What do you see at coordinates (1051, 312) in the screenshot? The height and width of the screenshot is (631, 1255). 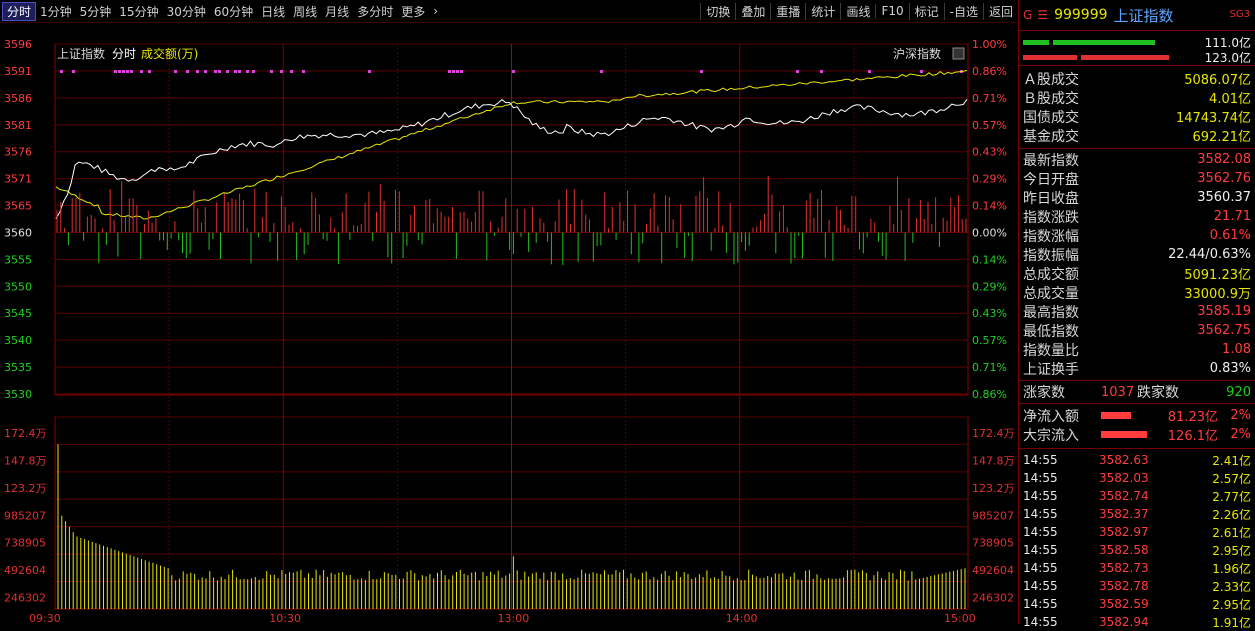 I see `index-stat-label: 最高指数` at bounding box center [1051, 312].